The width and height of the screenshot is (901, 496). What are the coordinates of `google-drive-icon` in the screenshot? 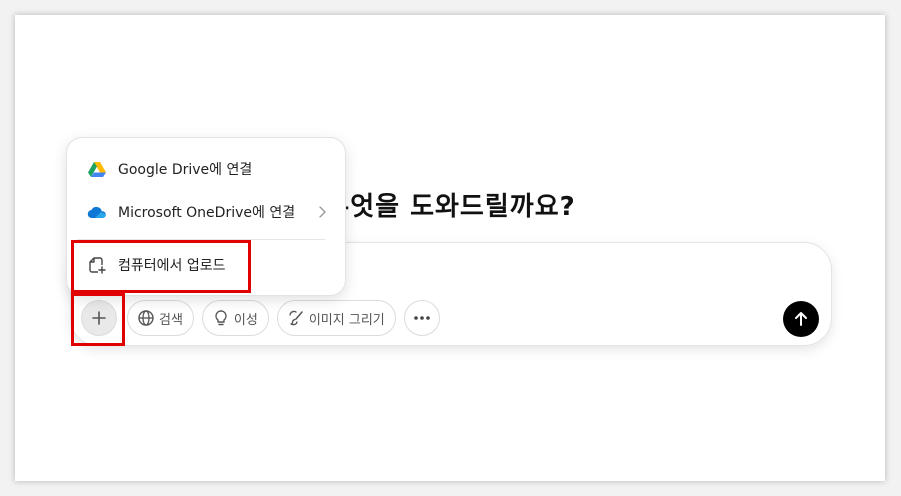 It's located at (97, 169).